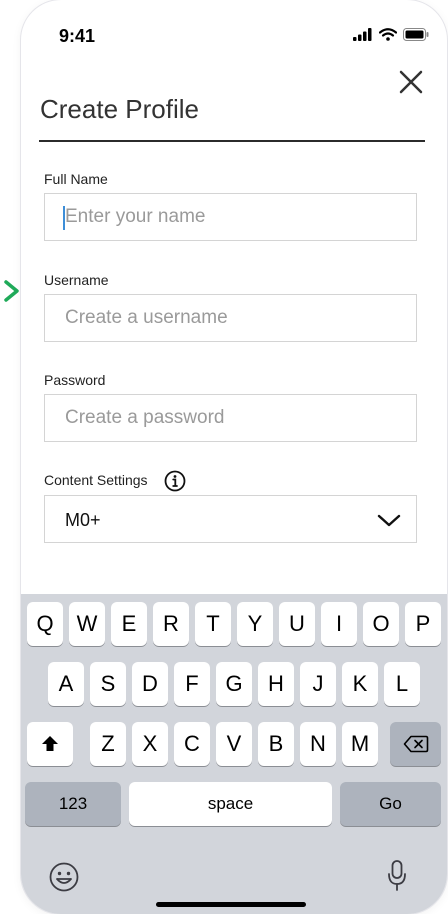  Describe the element at coordinates (397, 876) in the screenshot. I see `microphone-icon` at that location.